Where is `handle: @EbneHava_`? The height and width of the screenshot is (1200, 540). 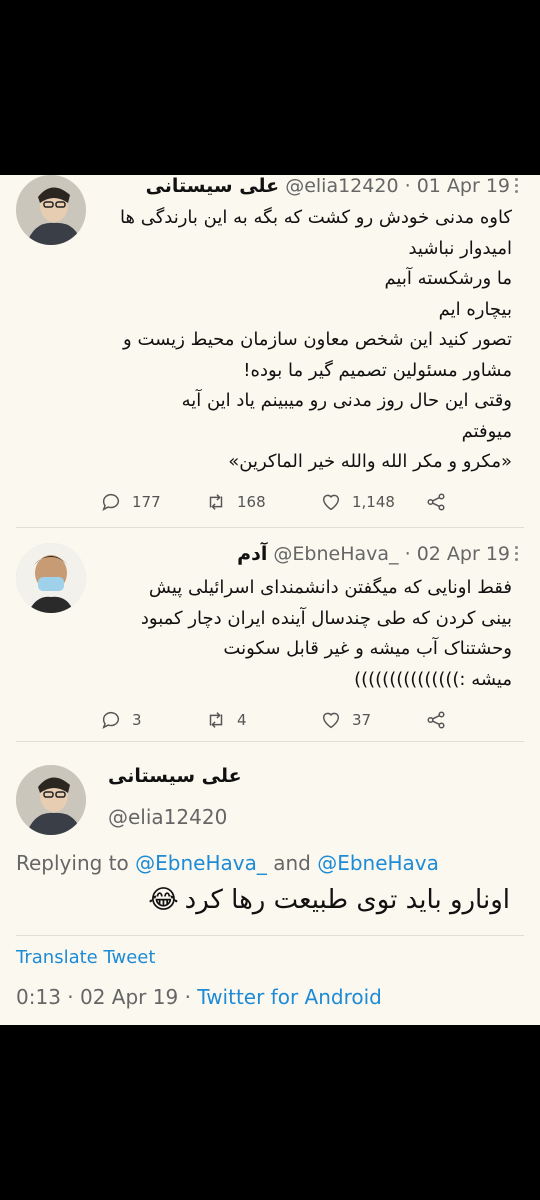
handle: @EbneHava_ is located at coordinates (335, 554).